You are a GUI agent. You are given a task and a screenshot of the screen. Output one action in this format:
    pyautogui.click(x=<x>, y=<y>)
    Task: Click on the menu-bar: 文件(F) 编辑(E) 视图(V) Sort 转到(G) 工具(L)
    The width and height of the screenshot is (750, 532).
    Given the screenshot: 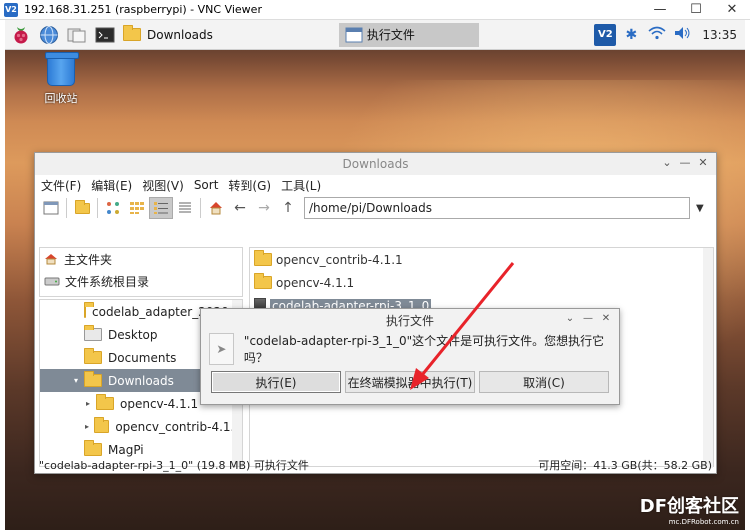 What is the action you would take?
    pyautogui.click(x=375, y=185)
    